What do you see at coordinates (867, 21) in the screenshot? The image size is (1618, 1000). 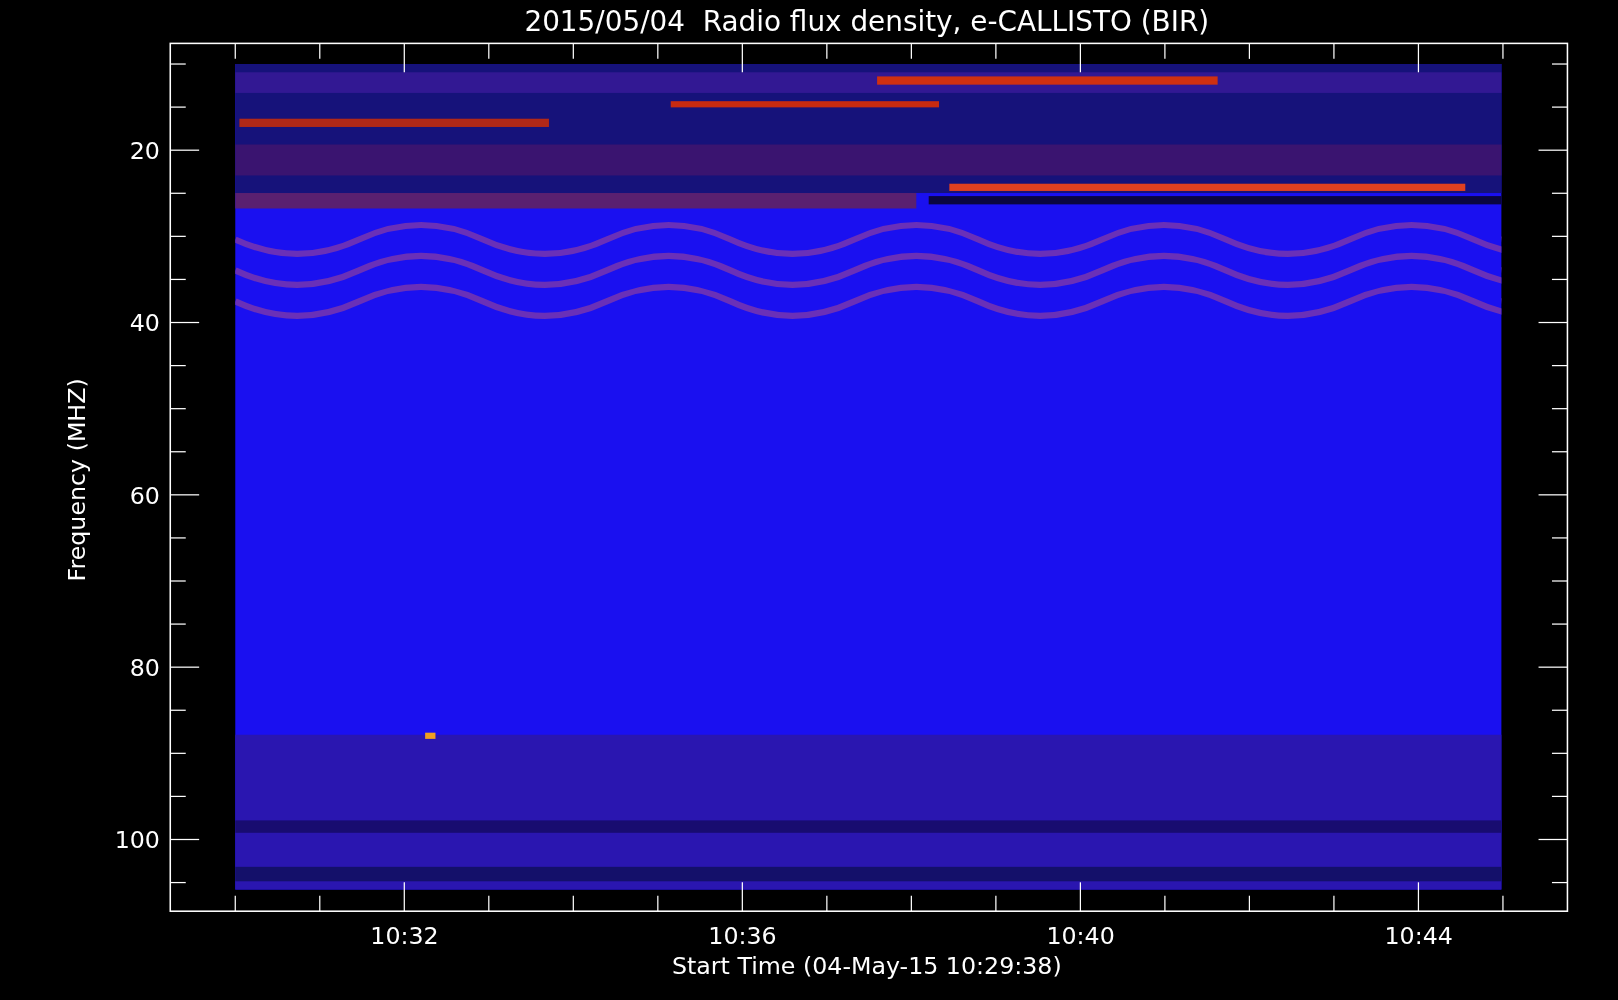 I see `chart-title: 2015/05/04 Radio flux density, e-CALLISTO (BIR)` at bounding box center [867, 21].